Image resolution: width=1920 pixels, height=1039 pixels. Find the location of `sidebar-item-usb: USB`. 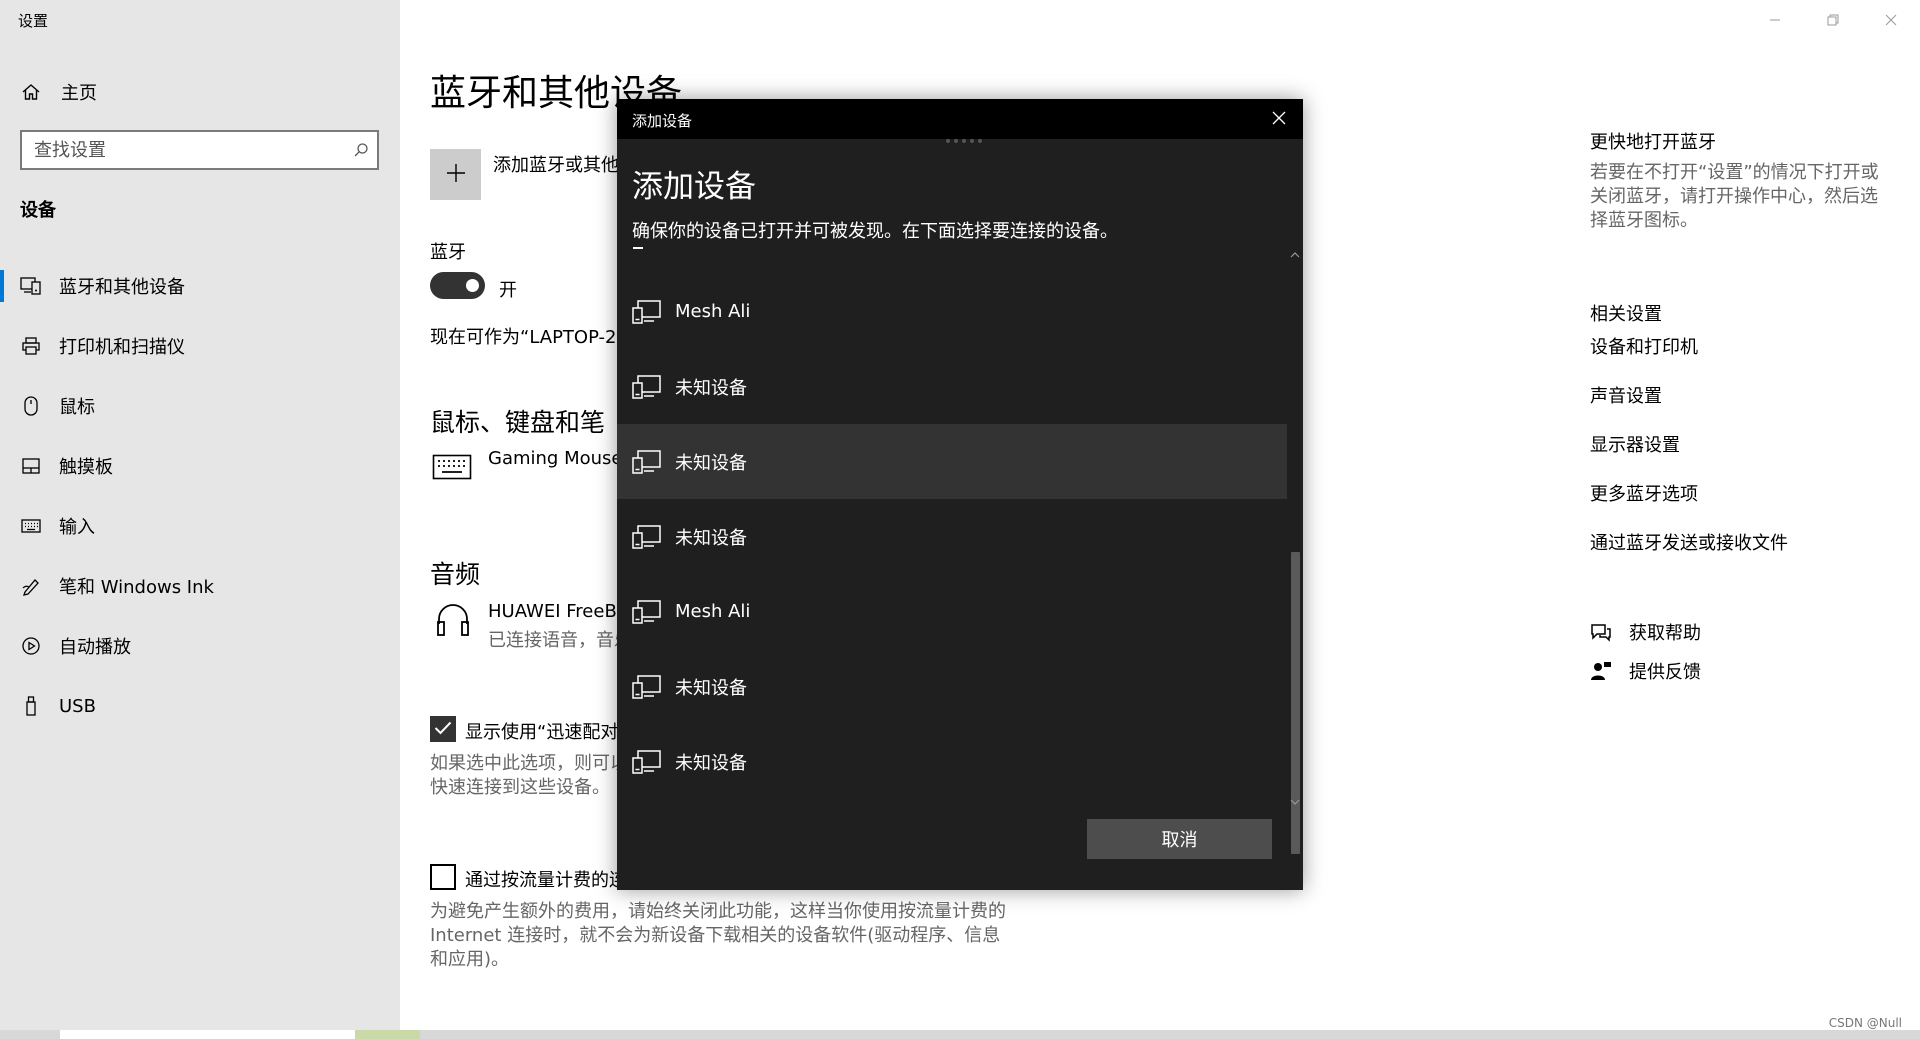

sidebar-item-usb: USB is located at coordinates (200, 706).